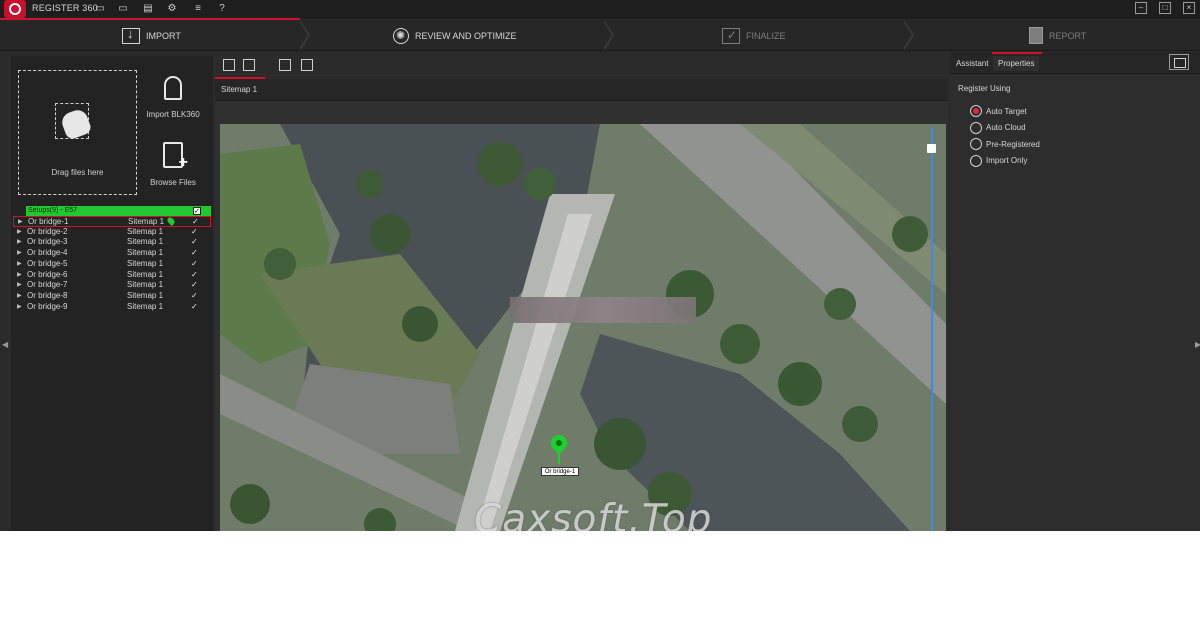 This screenshot has width=1200, height=630. What do you see at coordinates (559, 457) in the screenshot?
I see `marker-stem` at bounding box center [559, 457].